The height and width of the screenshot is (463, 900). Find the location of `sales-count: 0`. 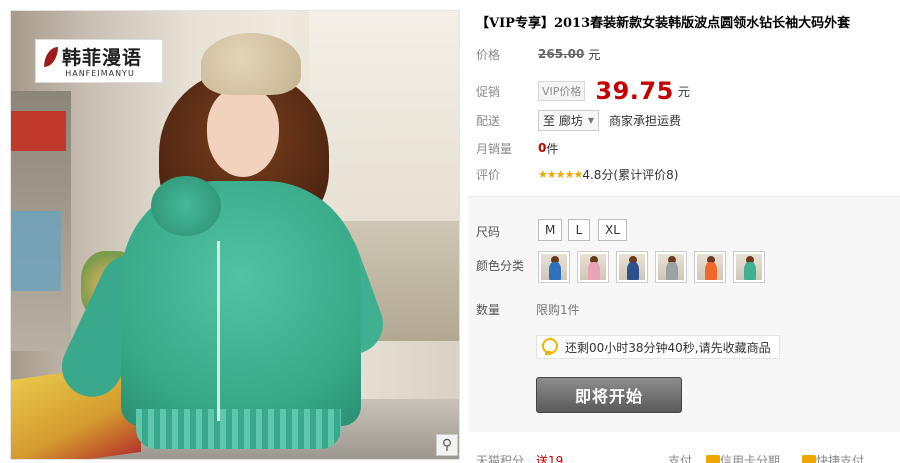

sales-count: 0 is located at coordinates (542, 148).